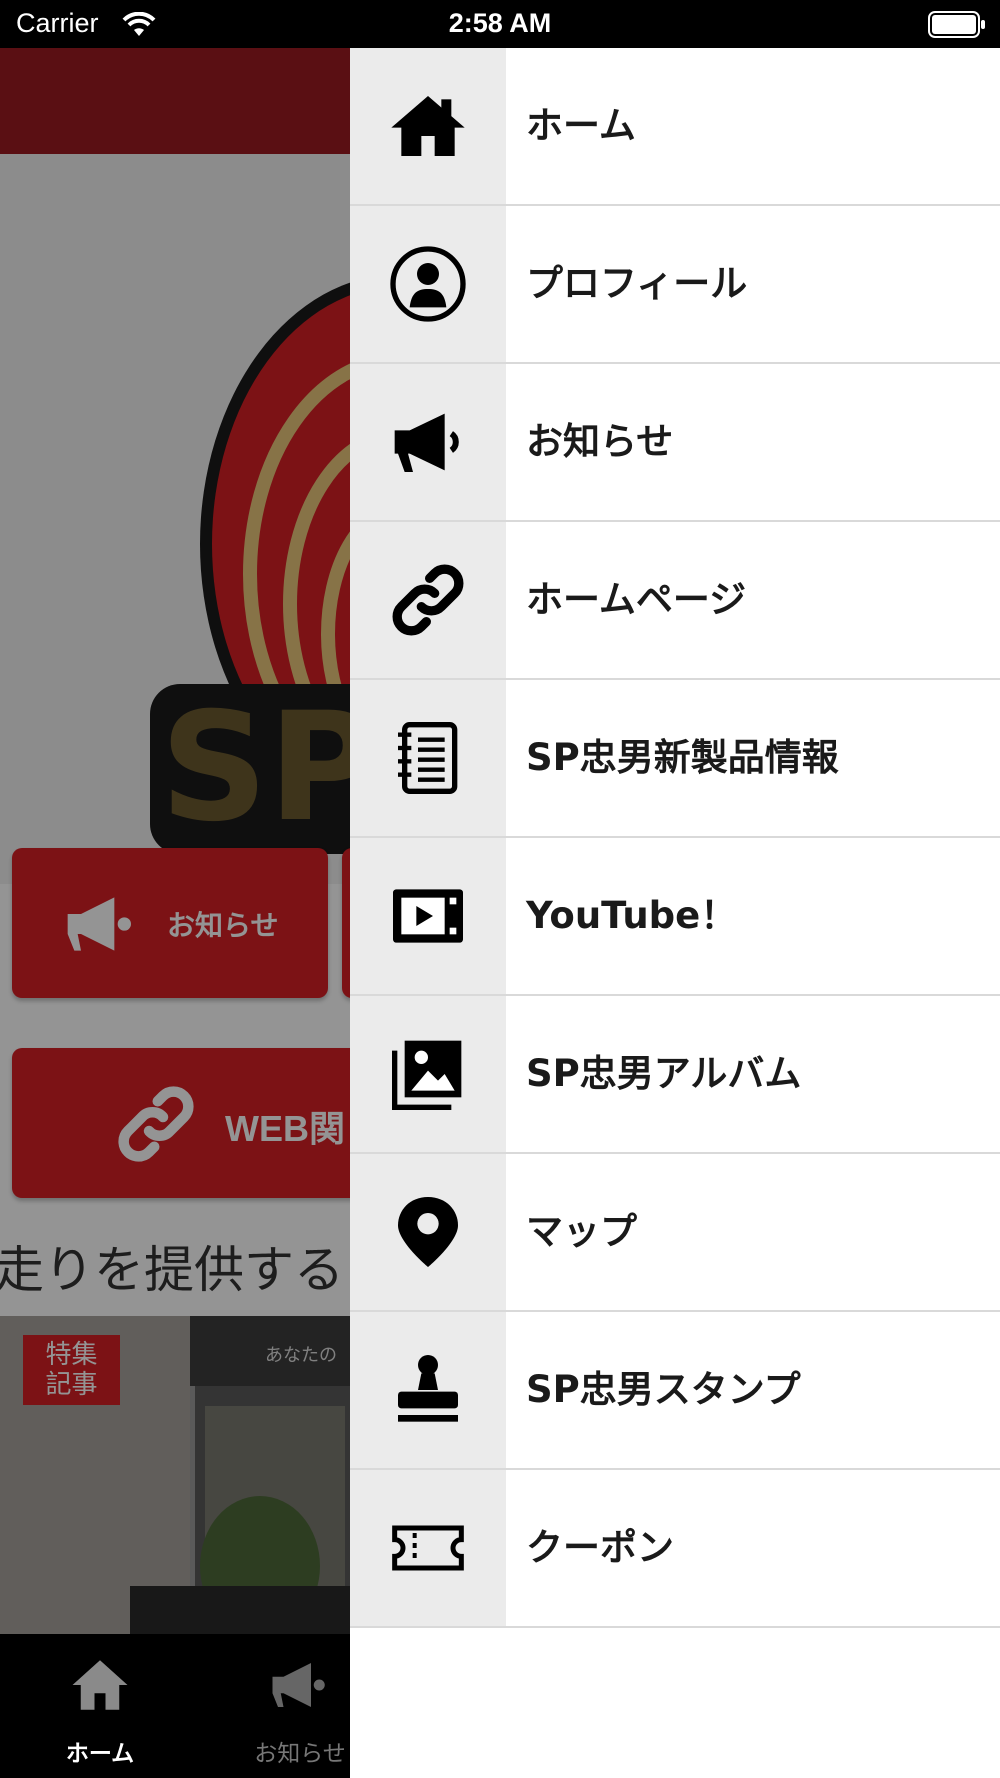 The image size is (1000, 1778). Describe the element at coordinates (428, 1548) in the screenshot. I see `coupon-icon` at that location.